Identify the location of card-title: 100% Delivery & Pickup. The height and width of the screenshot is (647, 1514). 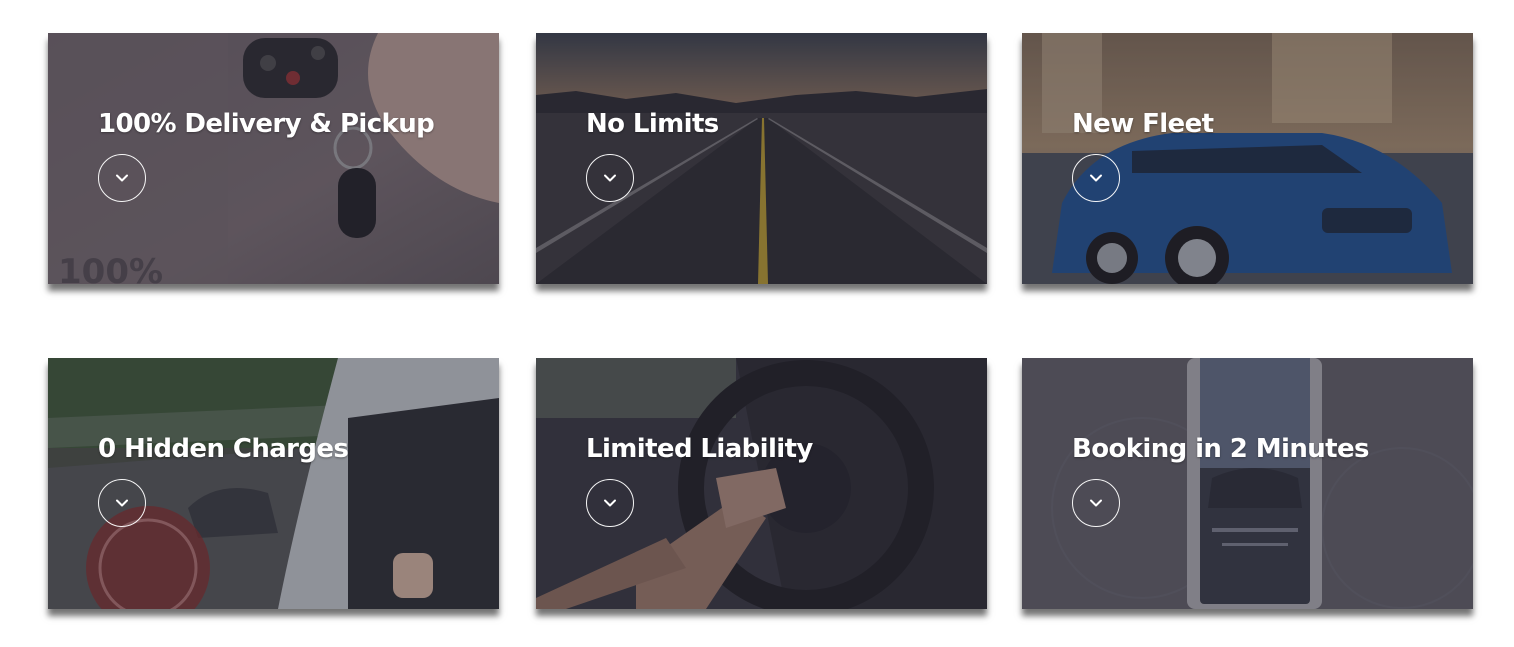
(266, 124).